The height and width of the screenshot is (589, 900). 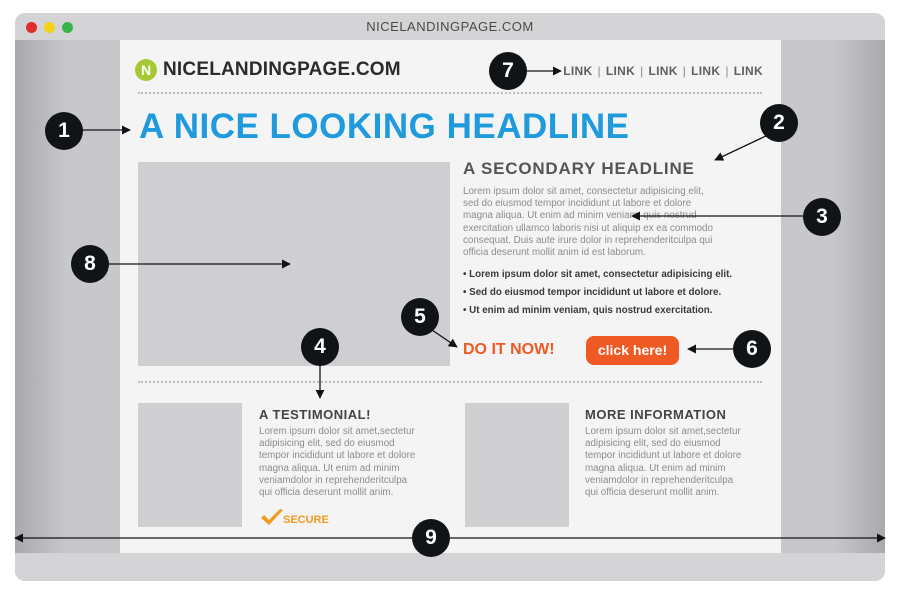 What do you see at coordinates (329, 468) in the screenshot?
I see `testimonial-line: magna aliqua. Ut enim ad minim` at bounding box center [329, 468].